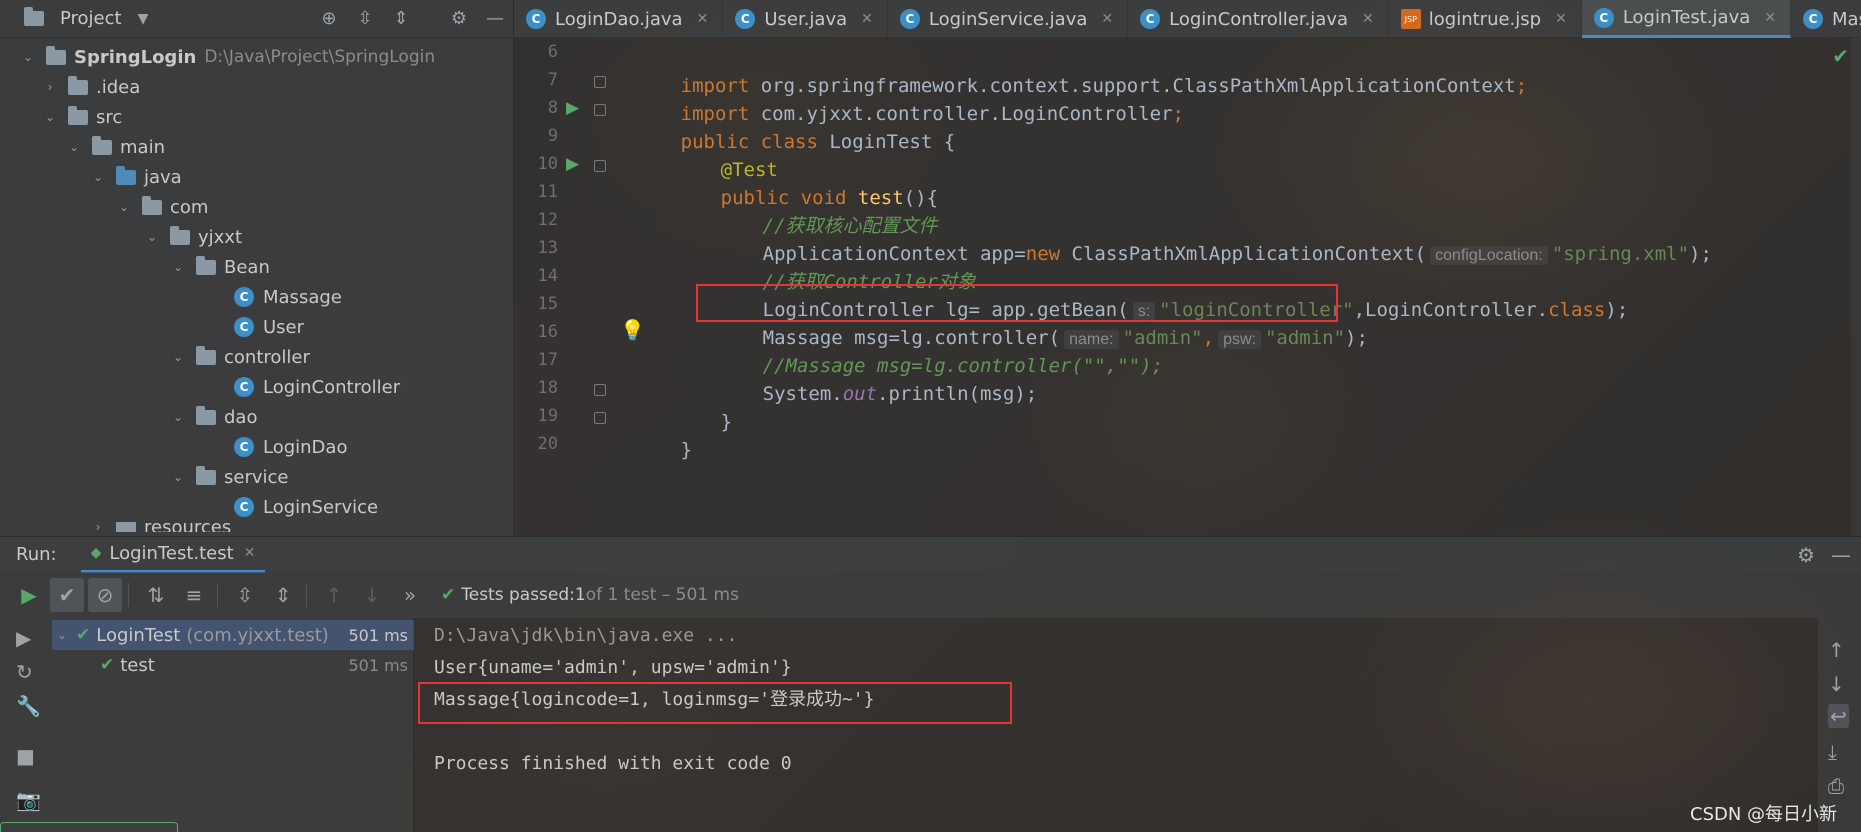 The image size is (1861, 832). I want to click on tab-logindao: C LoginDao.java ✕, so click(619, 19).